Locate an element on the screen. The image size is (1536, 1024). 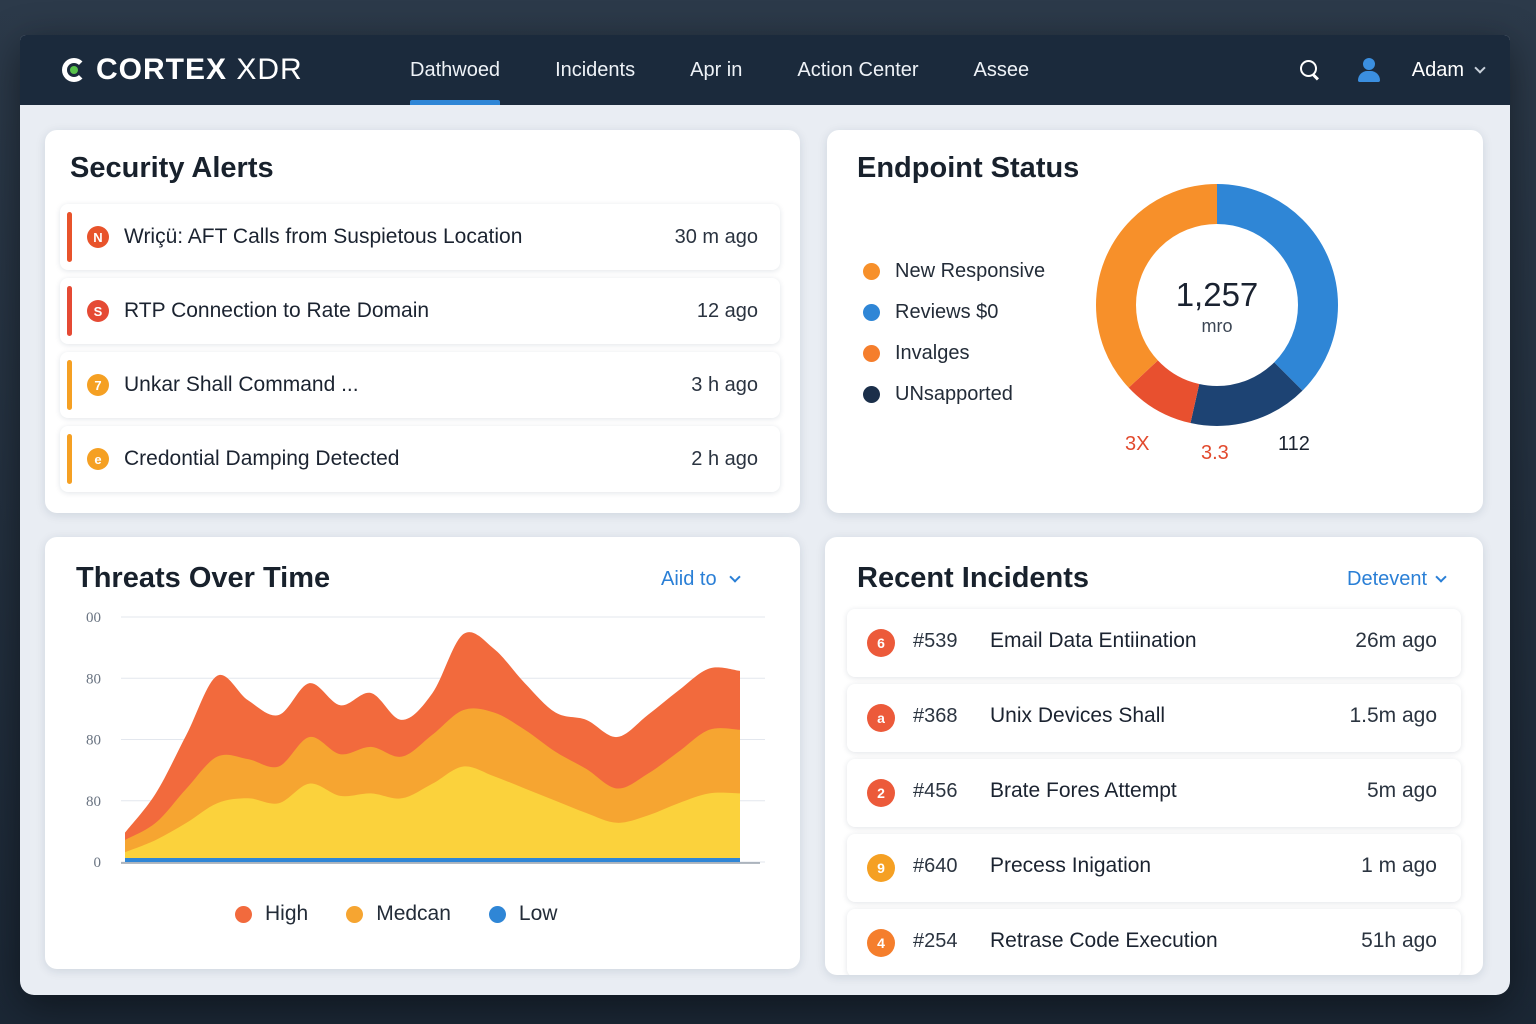
alert-row: S RTP Connection to Rate Domain 12 ago is located at coordinates (420, 311).